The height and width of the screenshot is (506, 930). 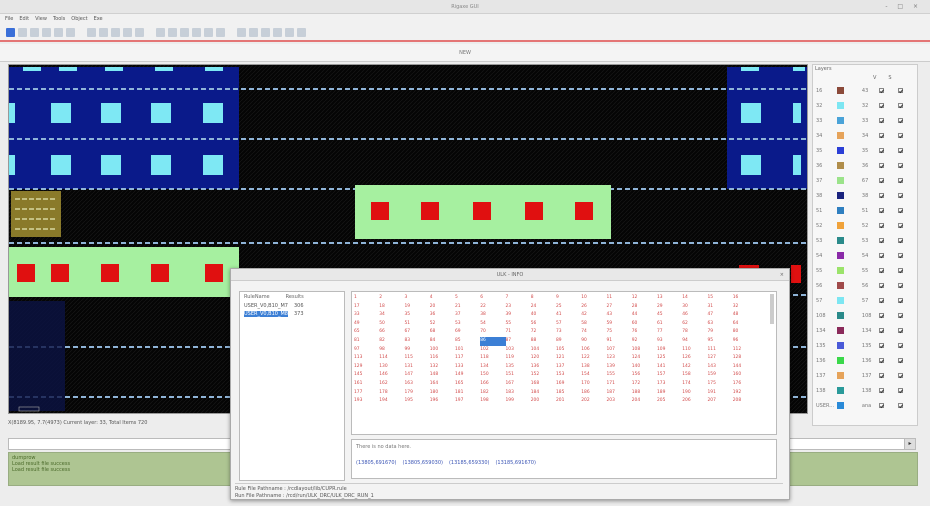 What do you see at coordinates (366, 307) in the screenshot?
I see `result-index-cell: 17` at bounding box center [366, 307].